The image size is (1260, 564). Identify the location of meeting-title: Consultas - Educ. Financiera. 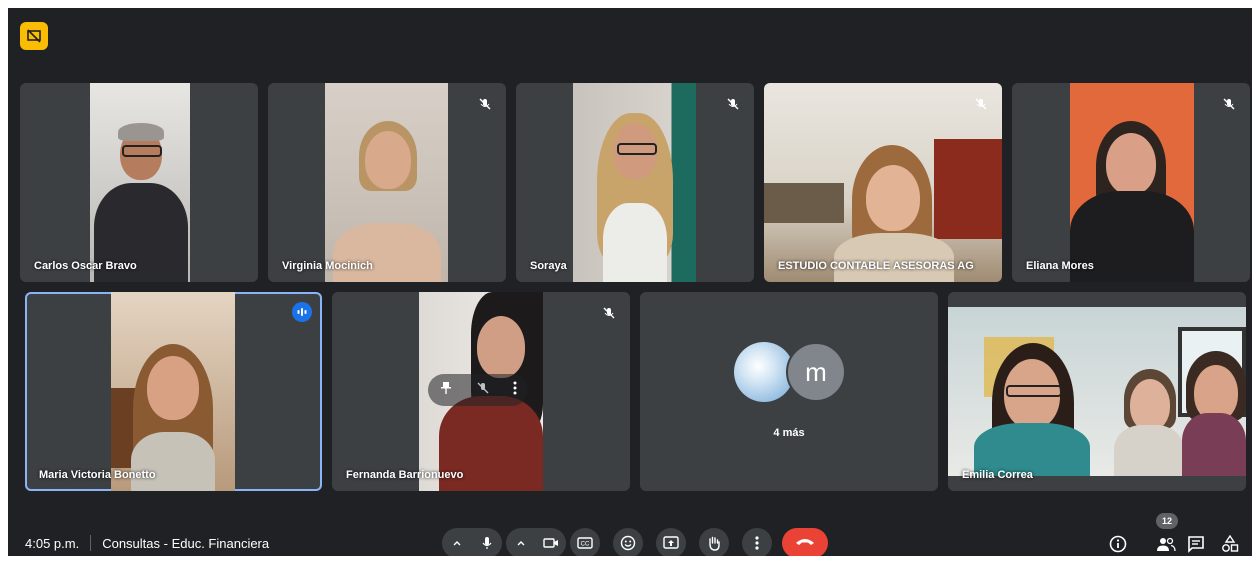
(186, 543).